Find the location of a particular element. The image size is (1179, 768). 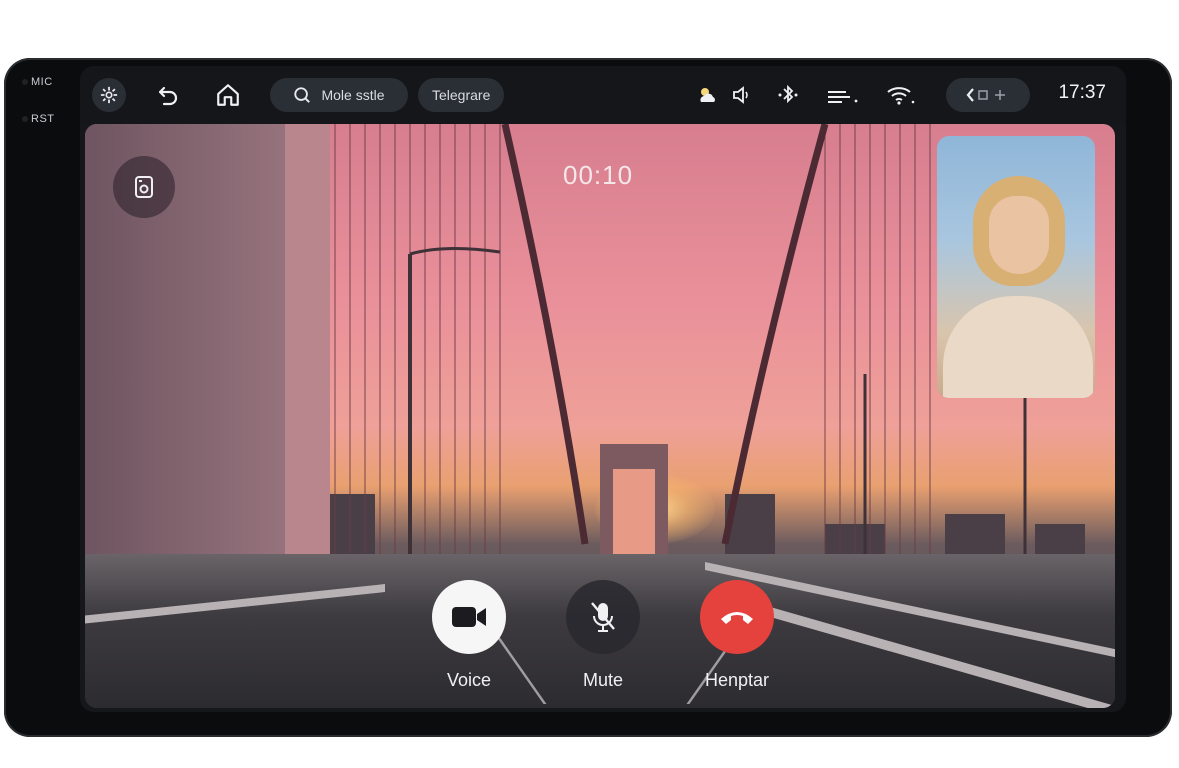

app-pill-1: Mole sstle is located at coordinates (339, 95).